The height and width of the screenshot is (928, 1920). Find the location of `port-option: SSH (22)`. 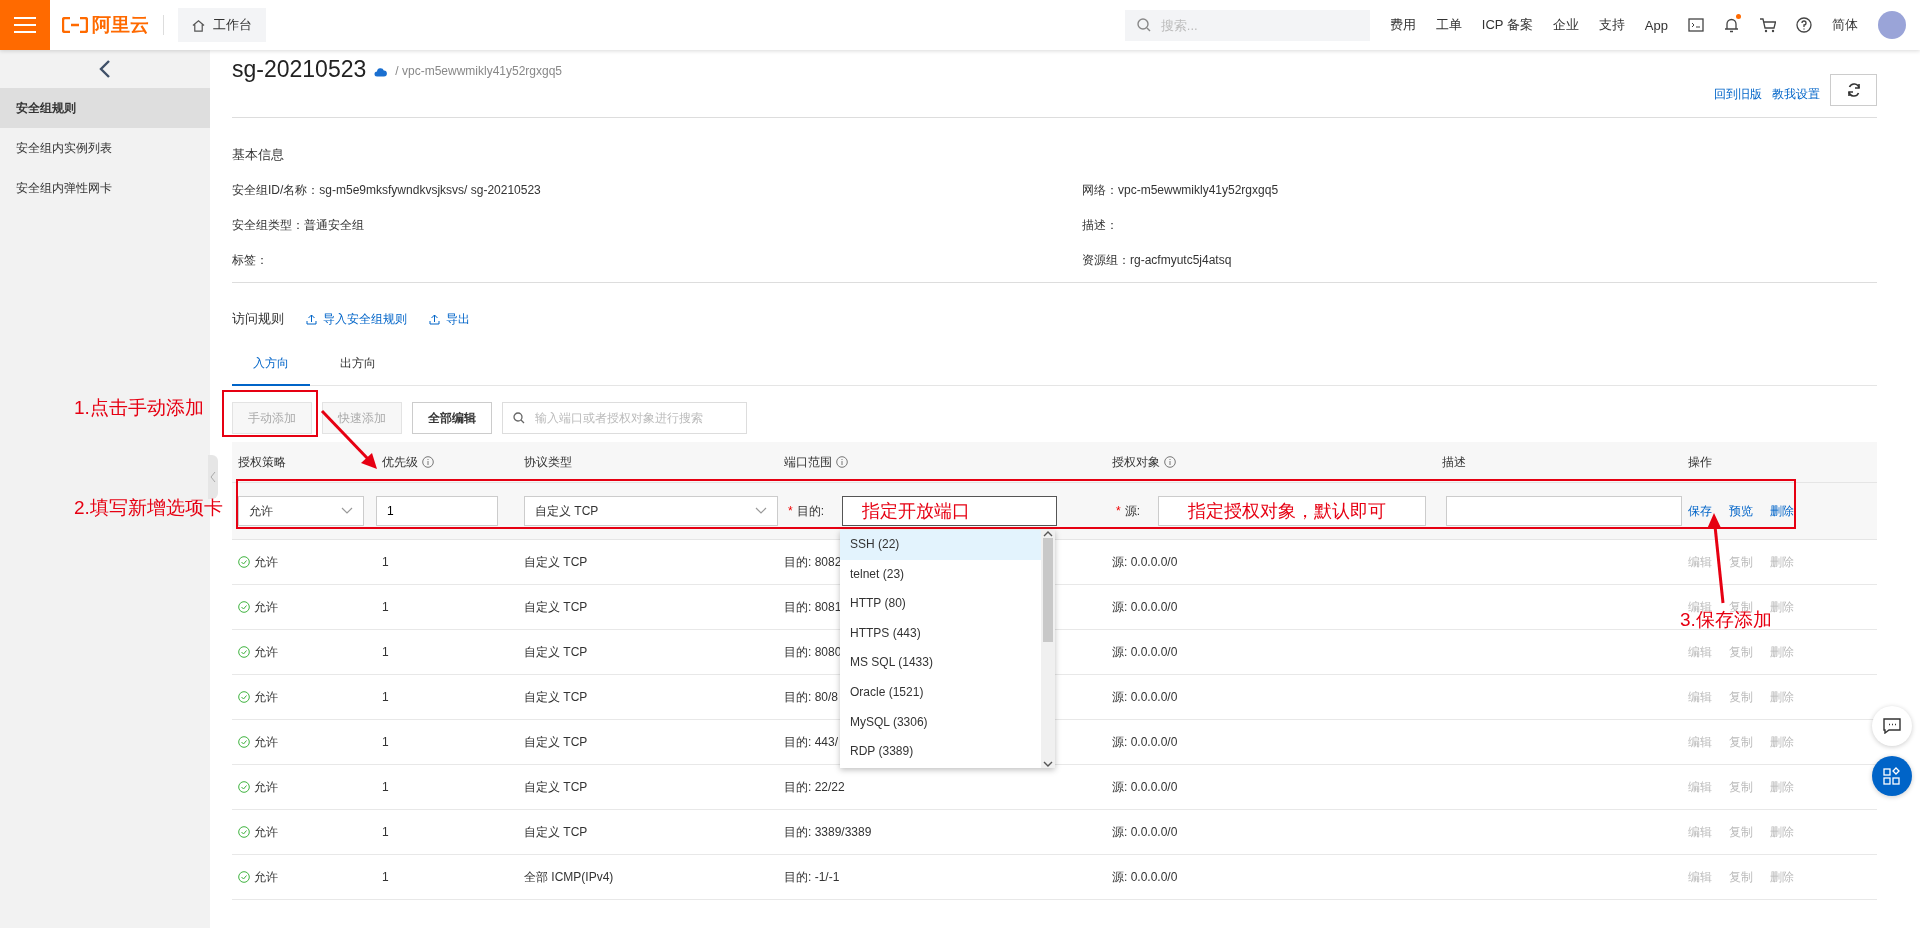

port-option: SSH (22) is located at coordinates (940, 545).